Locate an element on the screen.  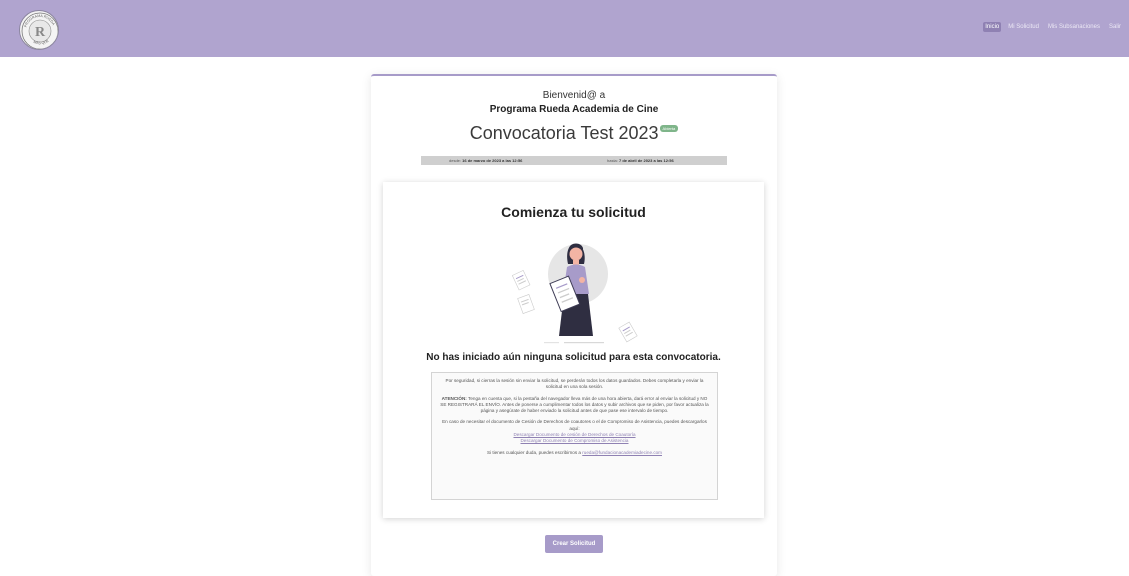
nav-link-mi-solicitud: Mi Solicitud is located at coordinates (1023, 27).